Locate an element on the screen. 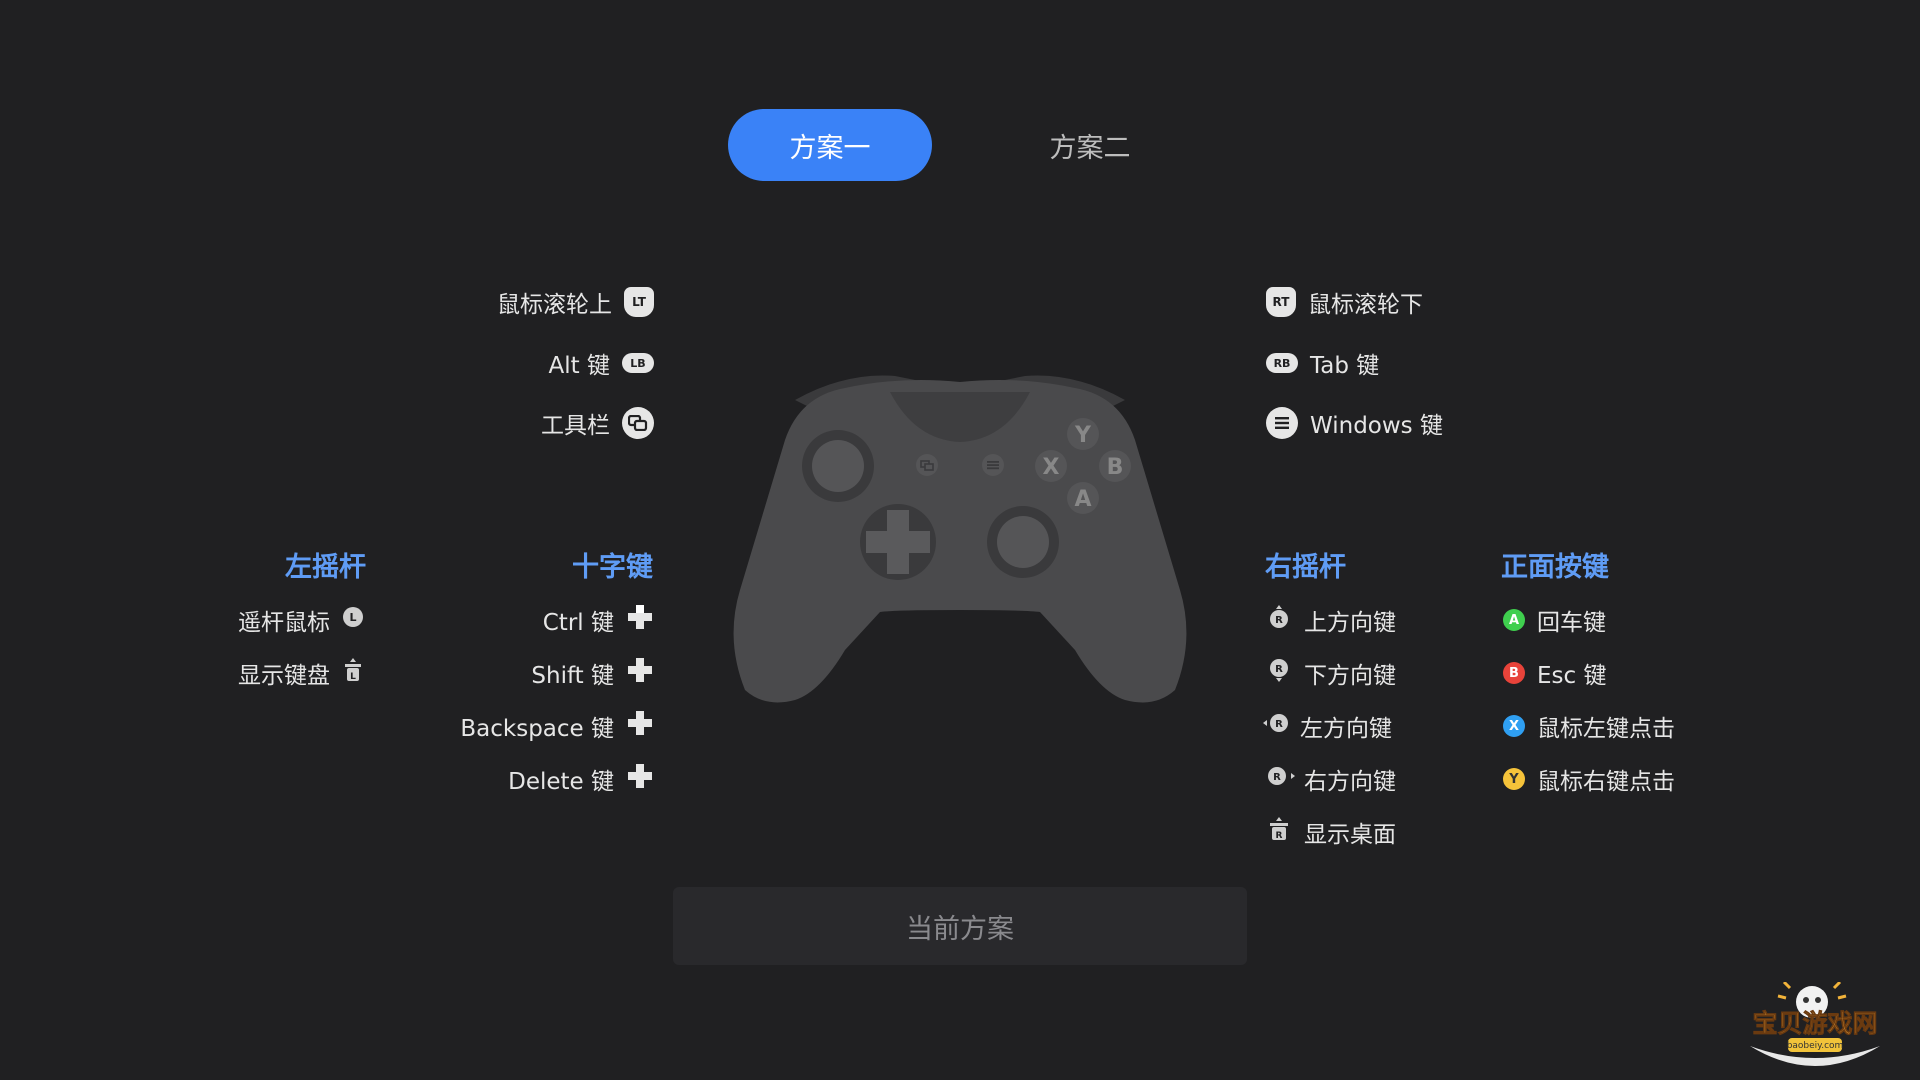 The image size is (1920, 1080). mapping-lt: 鼠标滚轮上 LT is located at coordinates (575, 302).